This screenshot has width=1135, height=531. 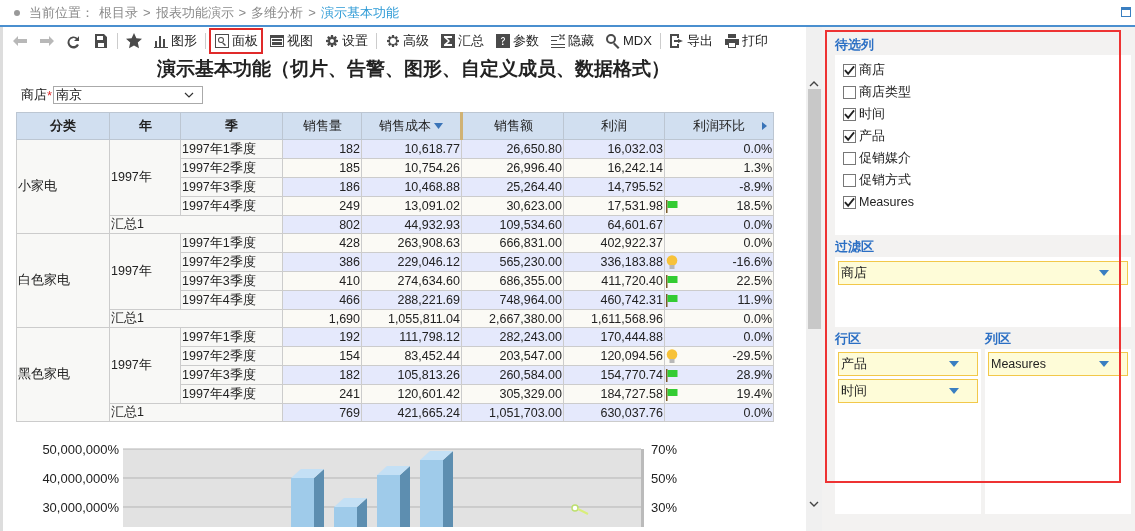 I want to click on toolbar-button: 图形, so click(x=175, y=40).